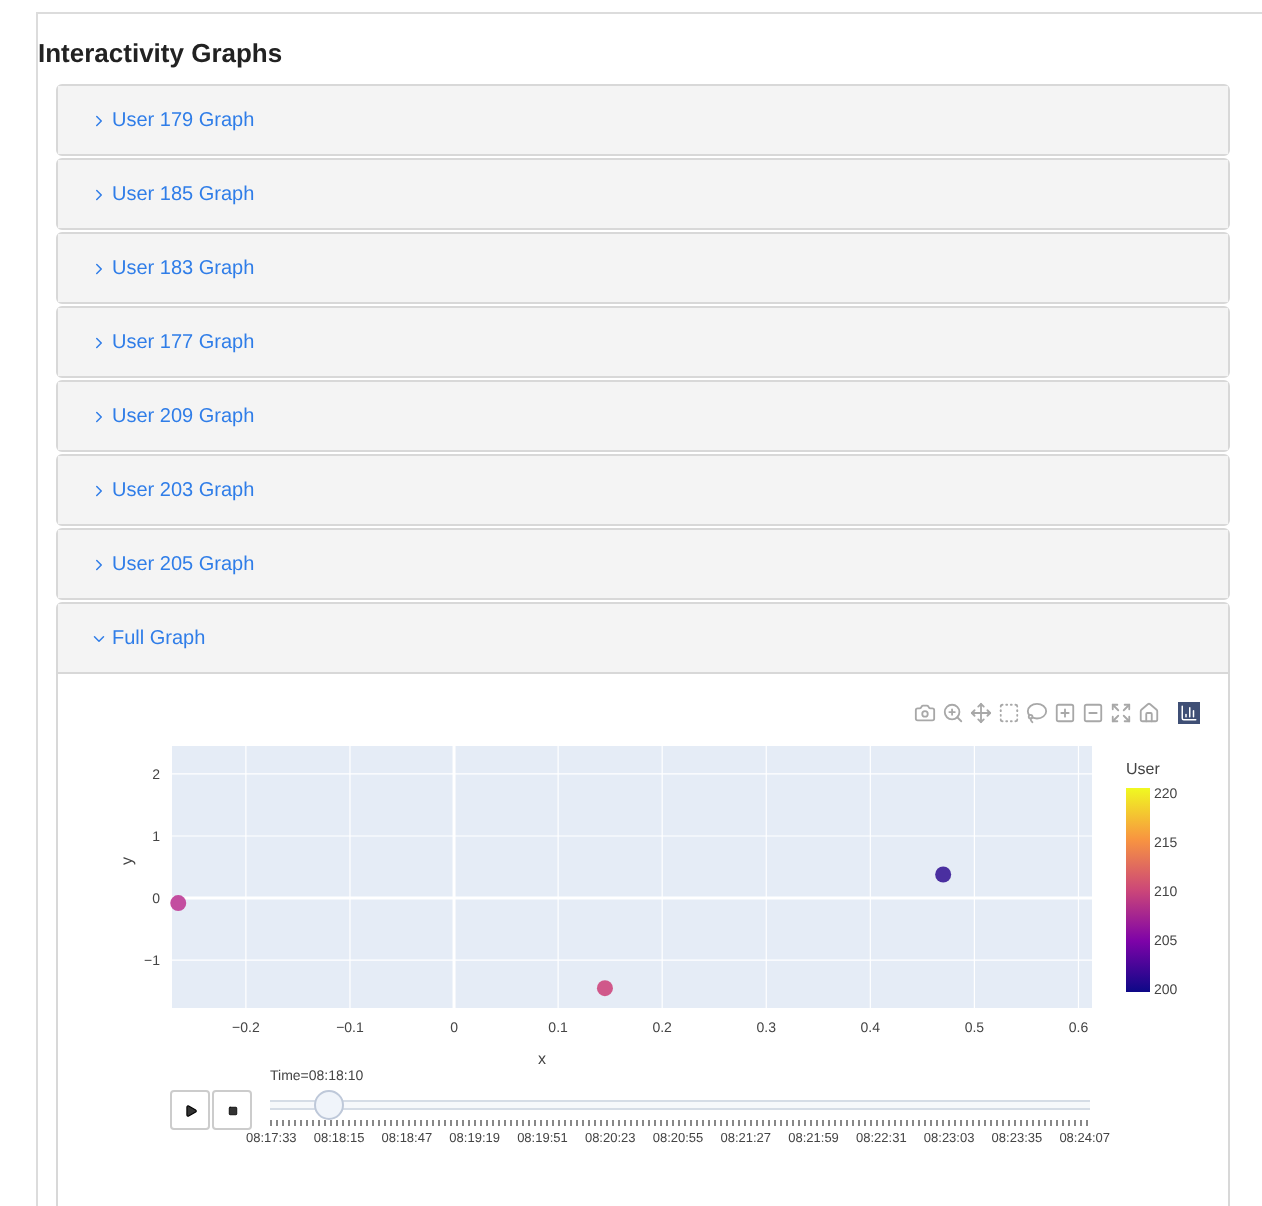  Describe the element at coordinates (1189, 713) in the screenshot. I see `logo-icon` at that location.